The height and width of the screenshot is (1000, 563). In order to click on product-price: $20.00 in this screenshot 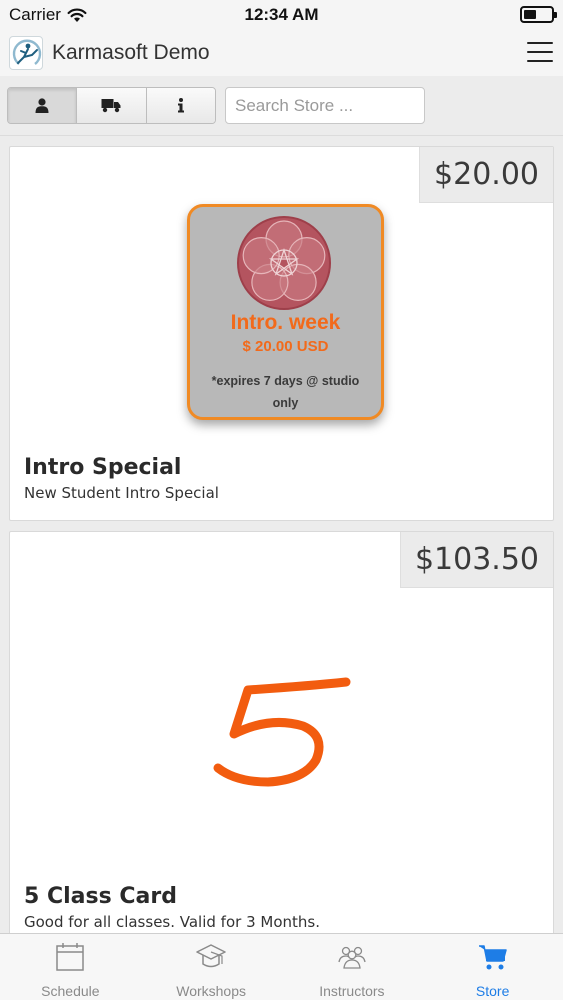, I will do `click(486, 175)`.